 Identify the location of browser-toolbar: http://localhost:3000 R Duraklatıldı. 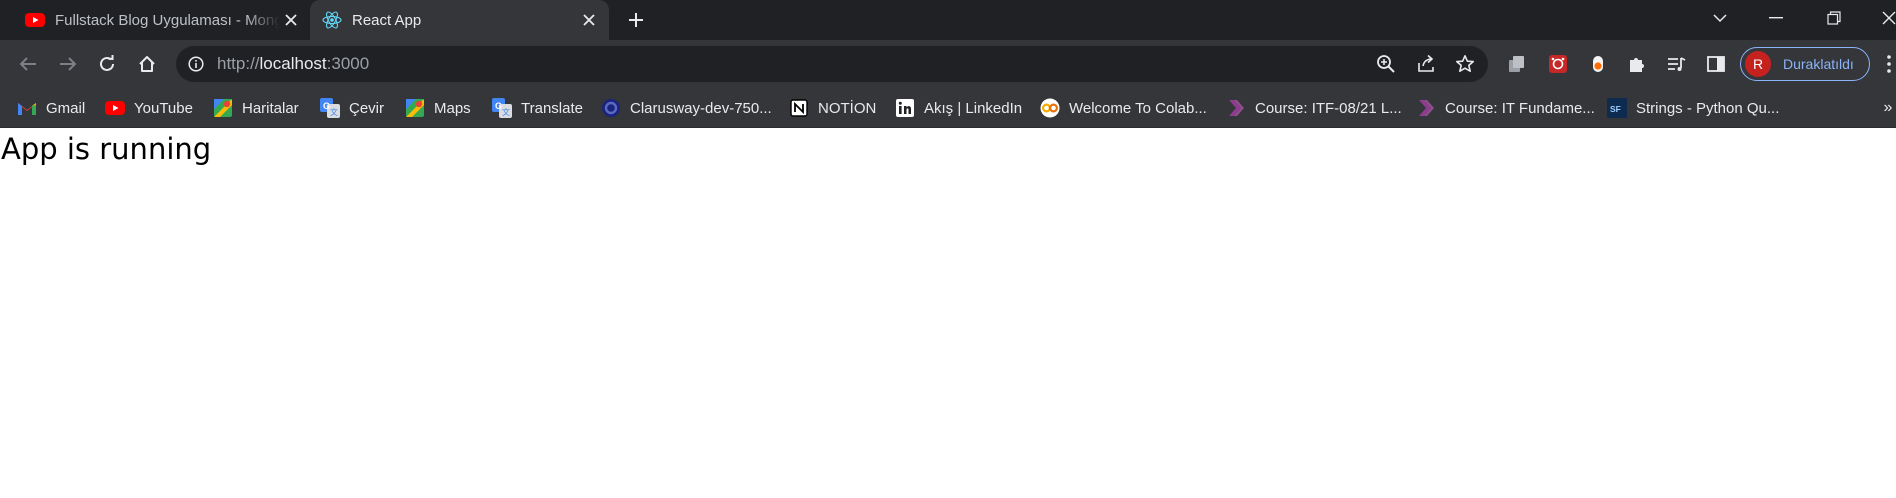
(948, 64).